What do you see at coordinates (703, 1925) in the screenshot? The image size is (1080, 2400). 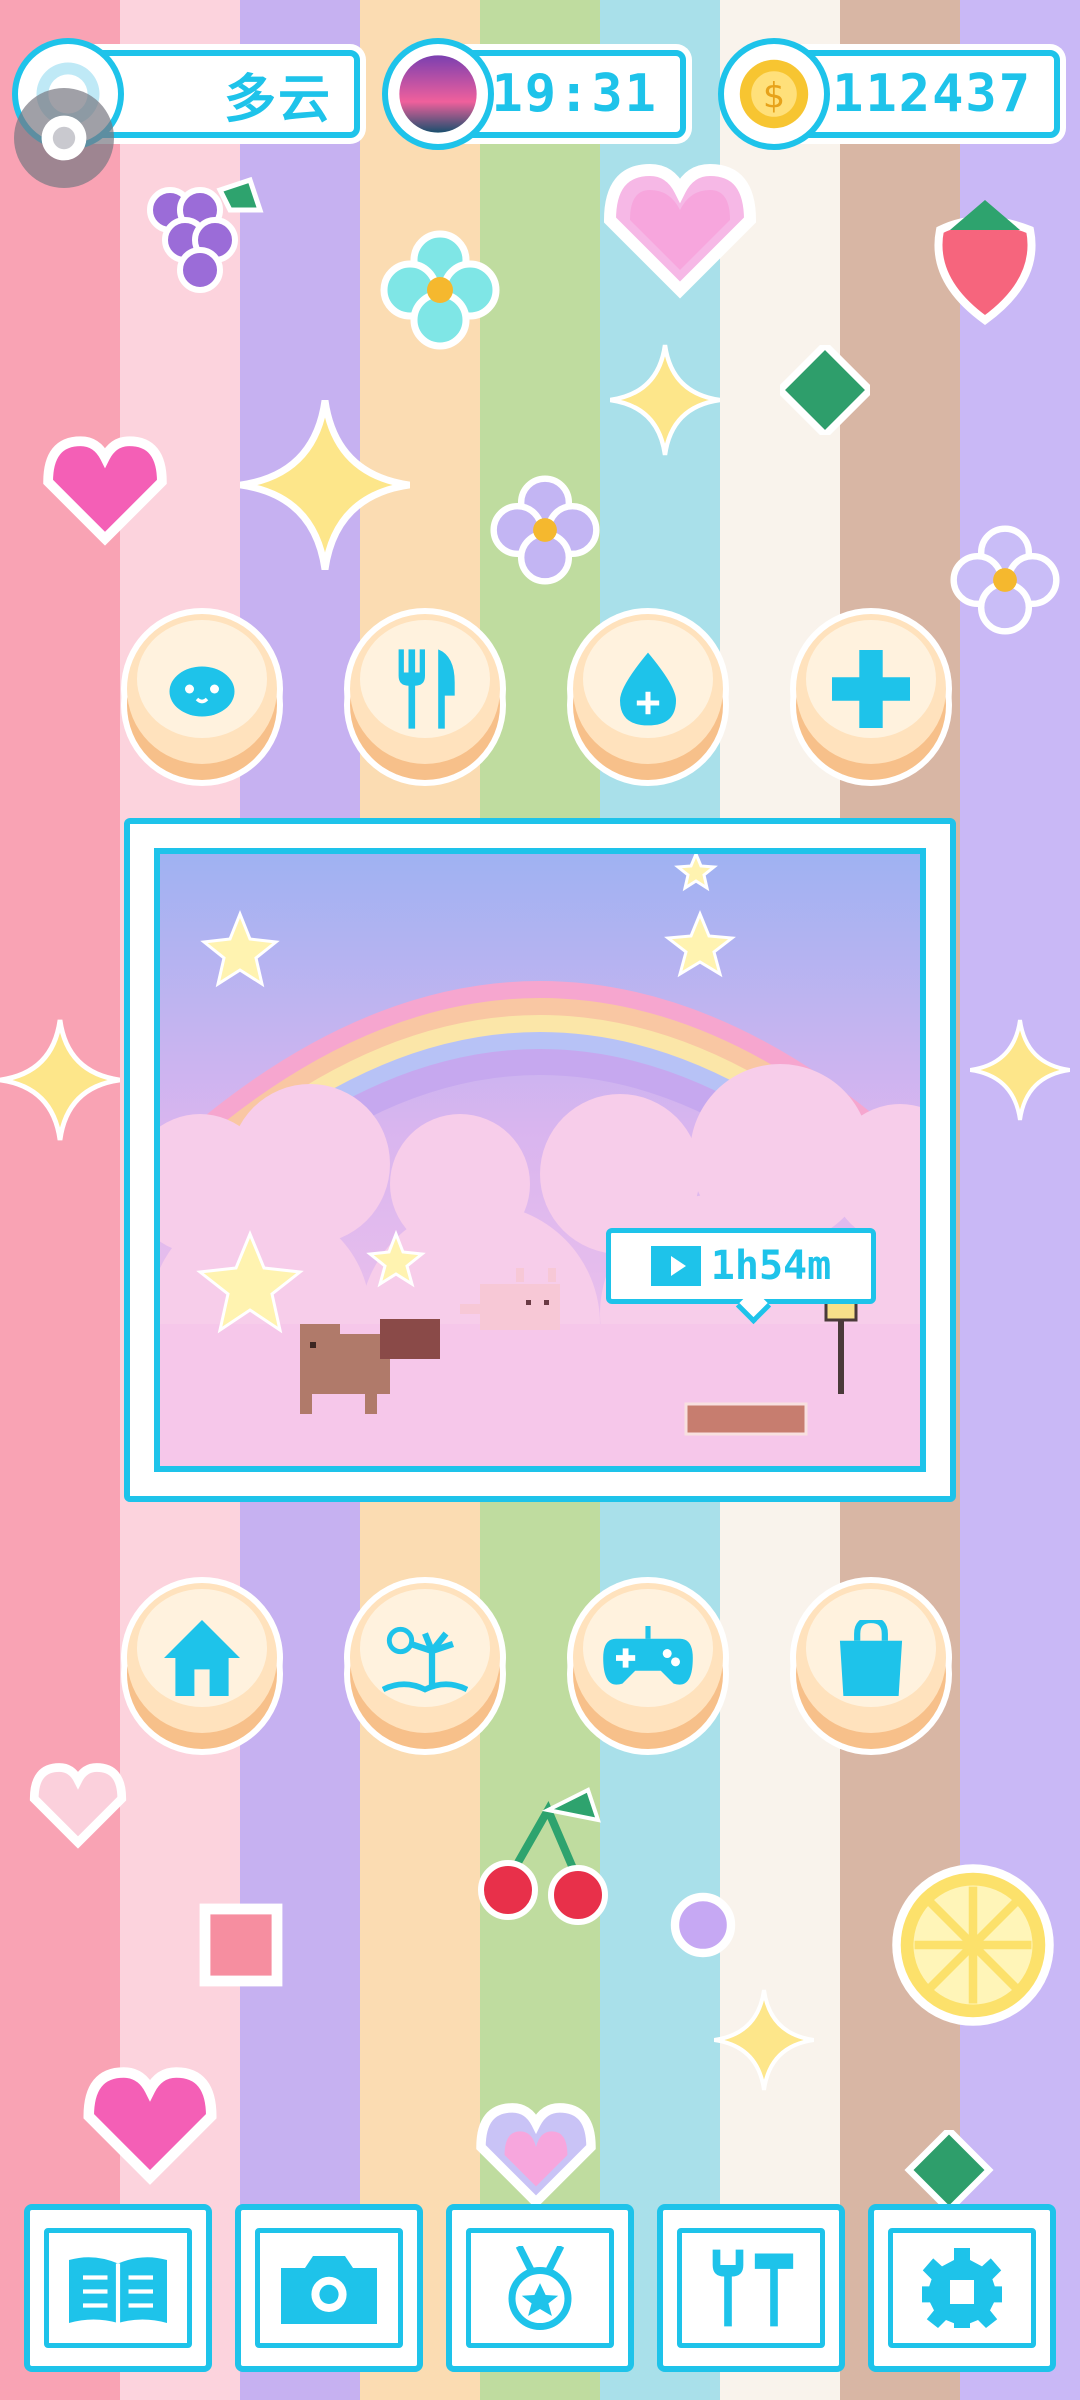 I see `dot-icon` at bounding box center [703, 1925].